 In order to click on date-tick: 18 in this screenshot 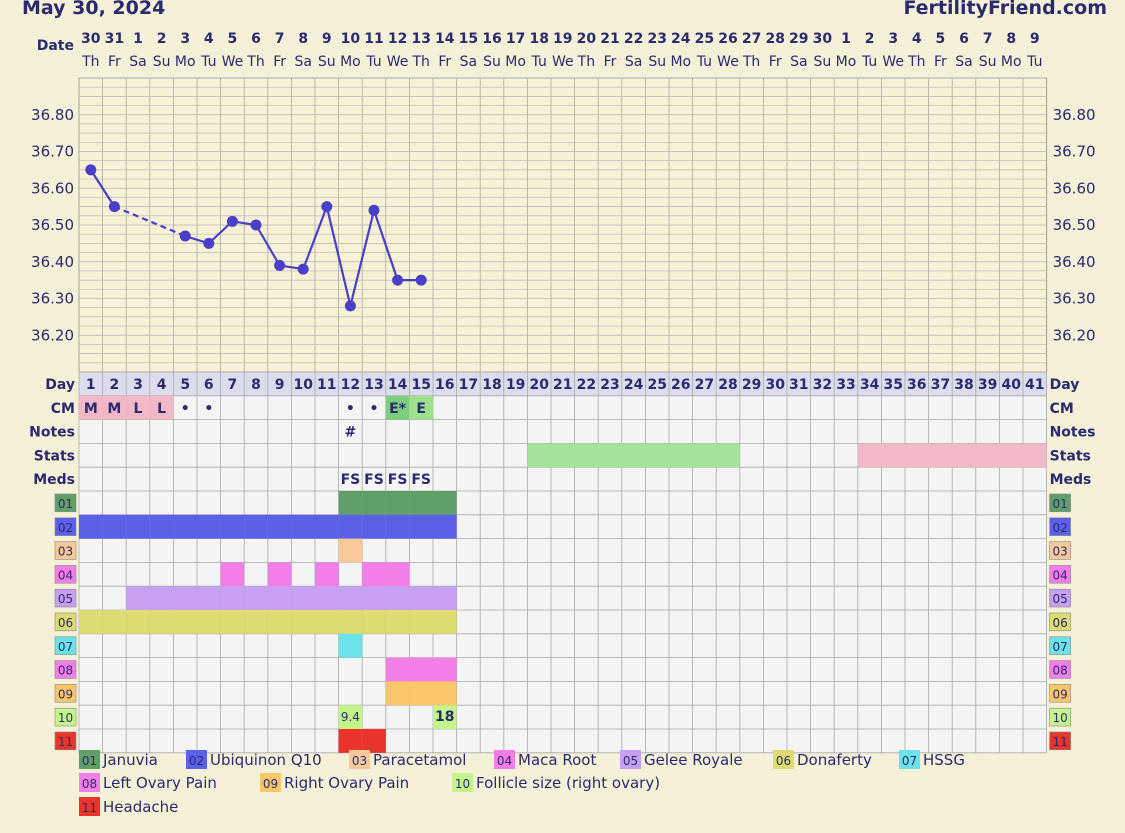, I will do `click(538, 39)`.